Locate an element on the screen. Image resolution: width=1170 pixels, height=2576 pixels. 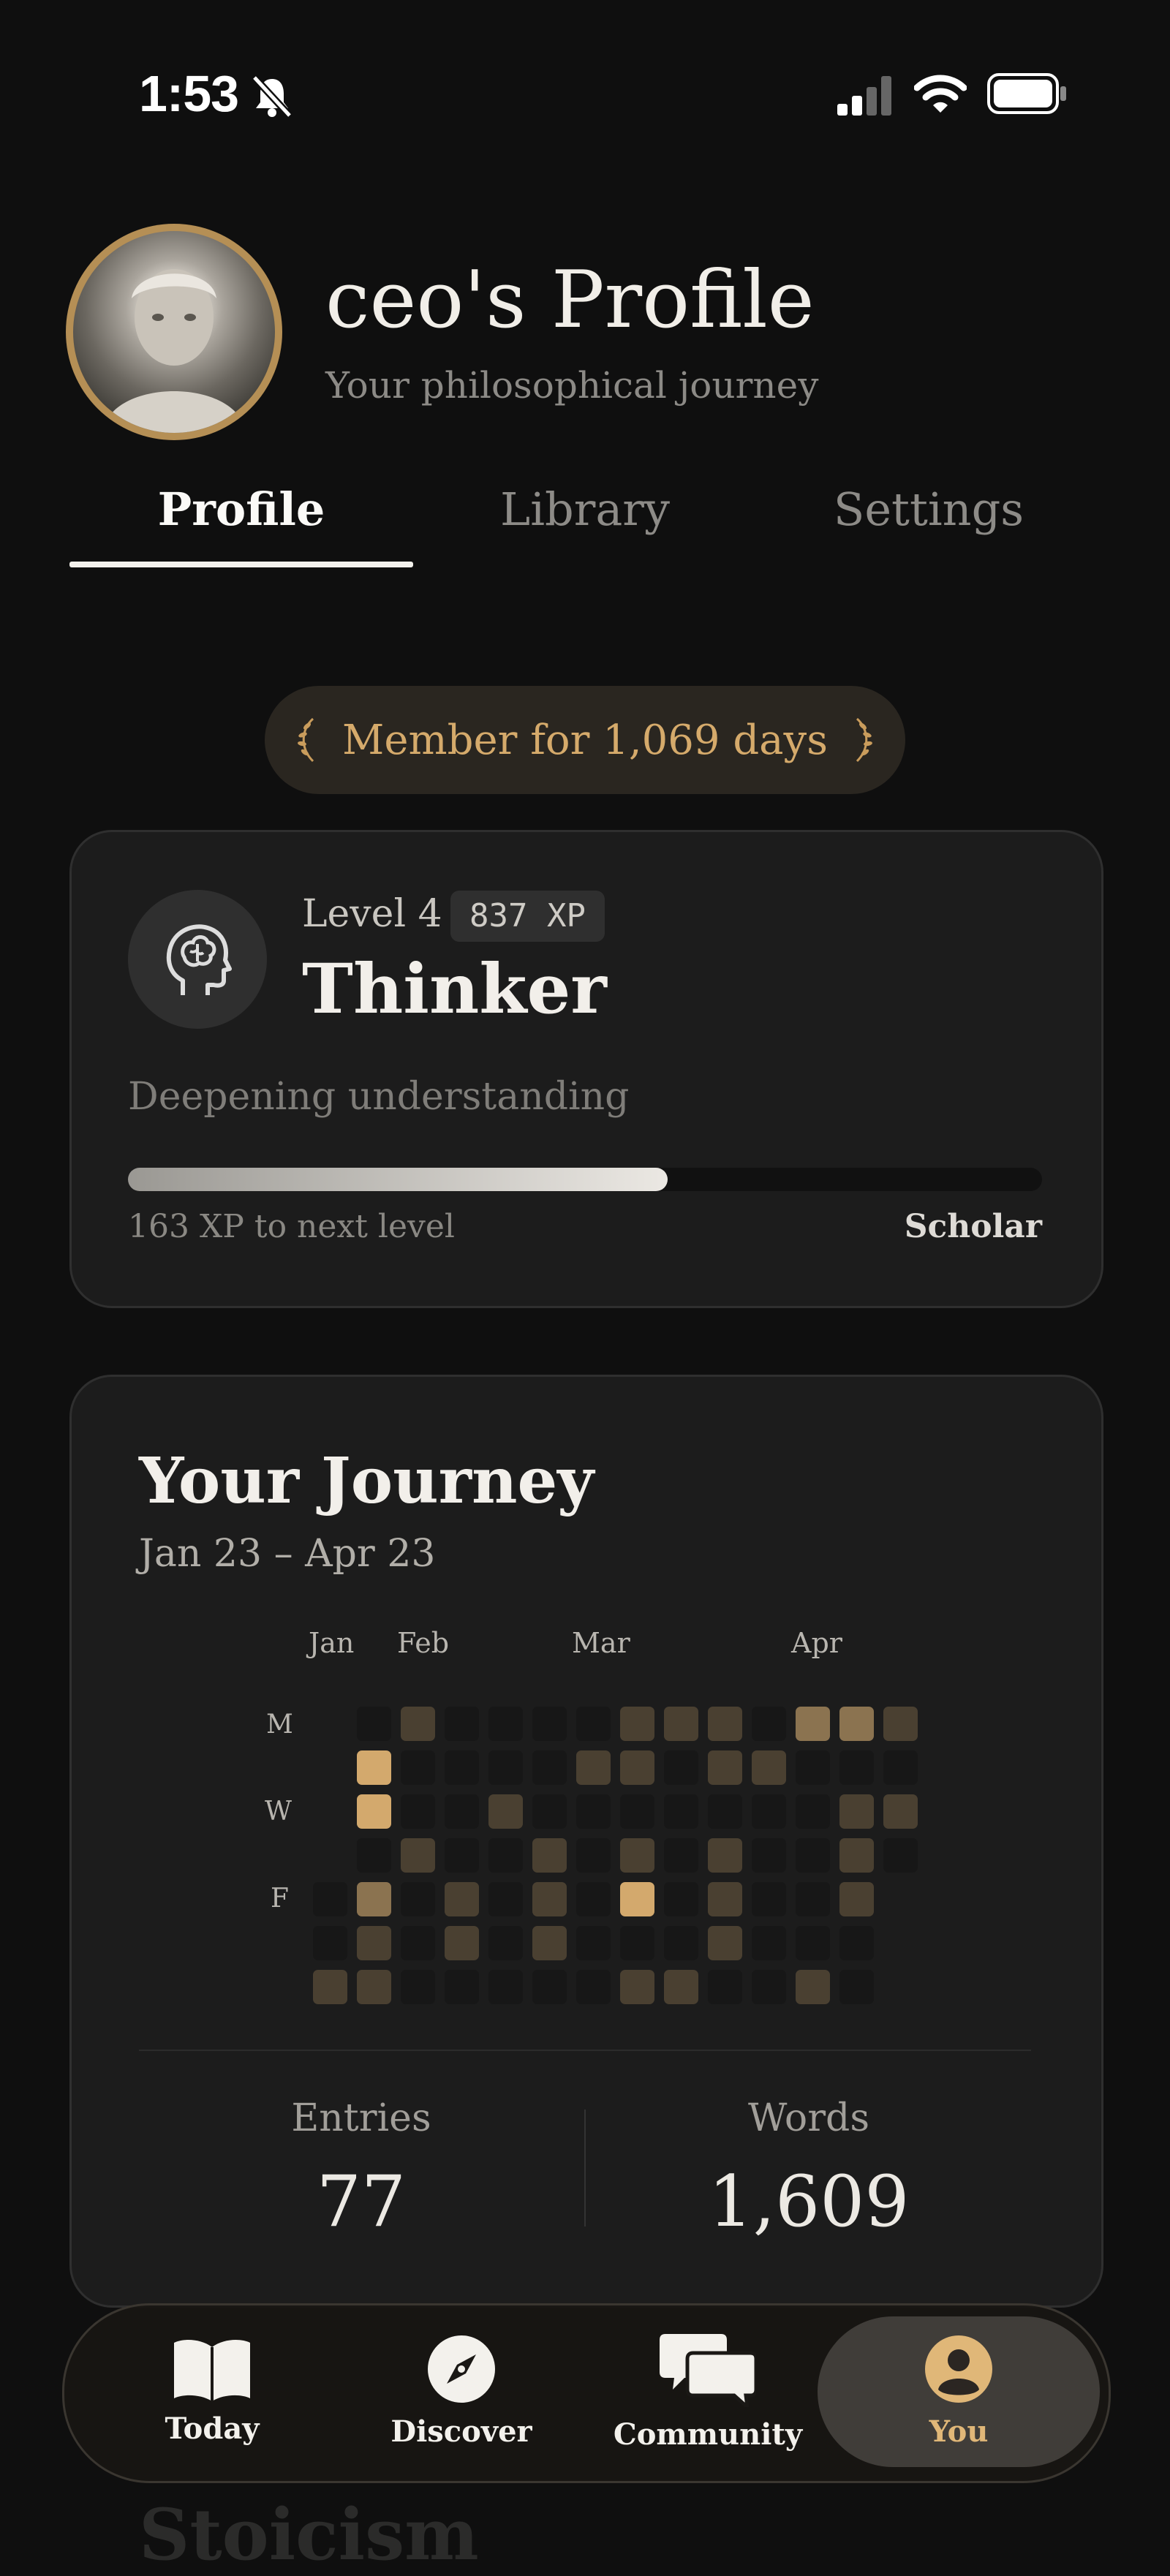
journey-divider is located at coordinates (585, 2050).